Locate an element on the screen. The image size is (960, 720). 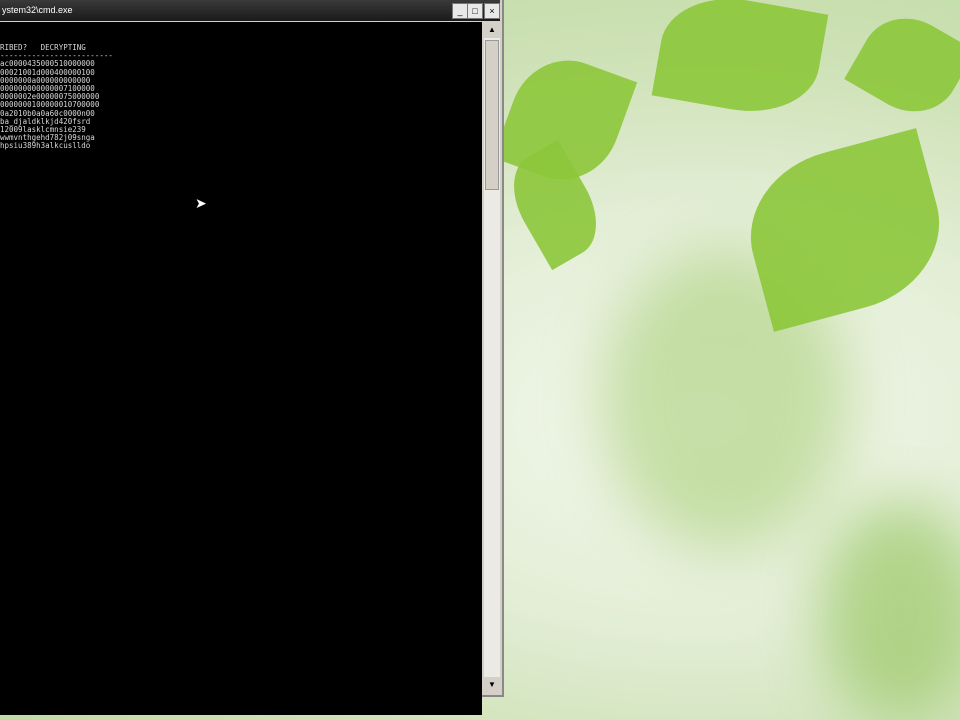
minimize-button: _ is located at coordinates (460, 11).